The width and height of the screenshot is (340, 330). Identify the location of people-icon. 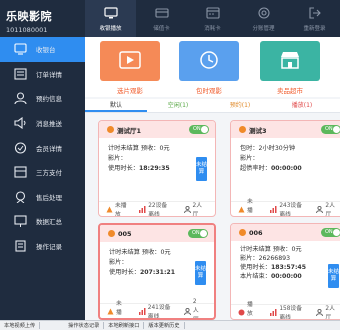
(320, 209).